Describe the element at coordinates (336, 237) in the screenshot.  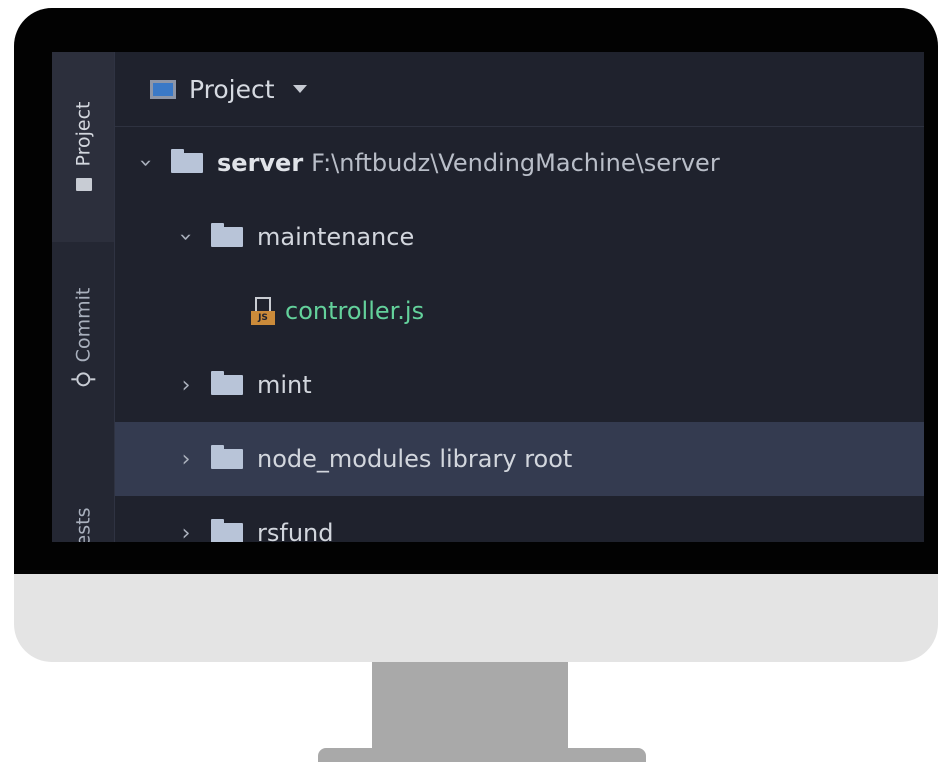
I see `tree-item-label: maintenance` at that location.